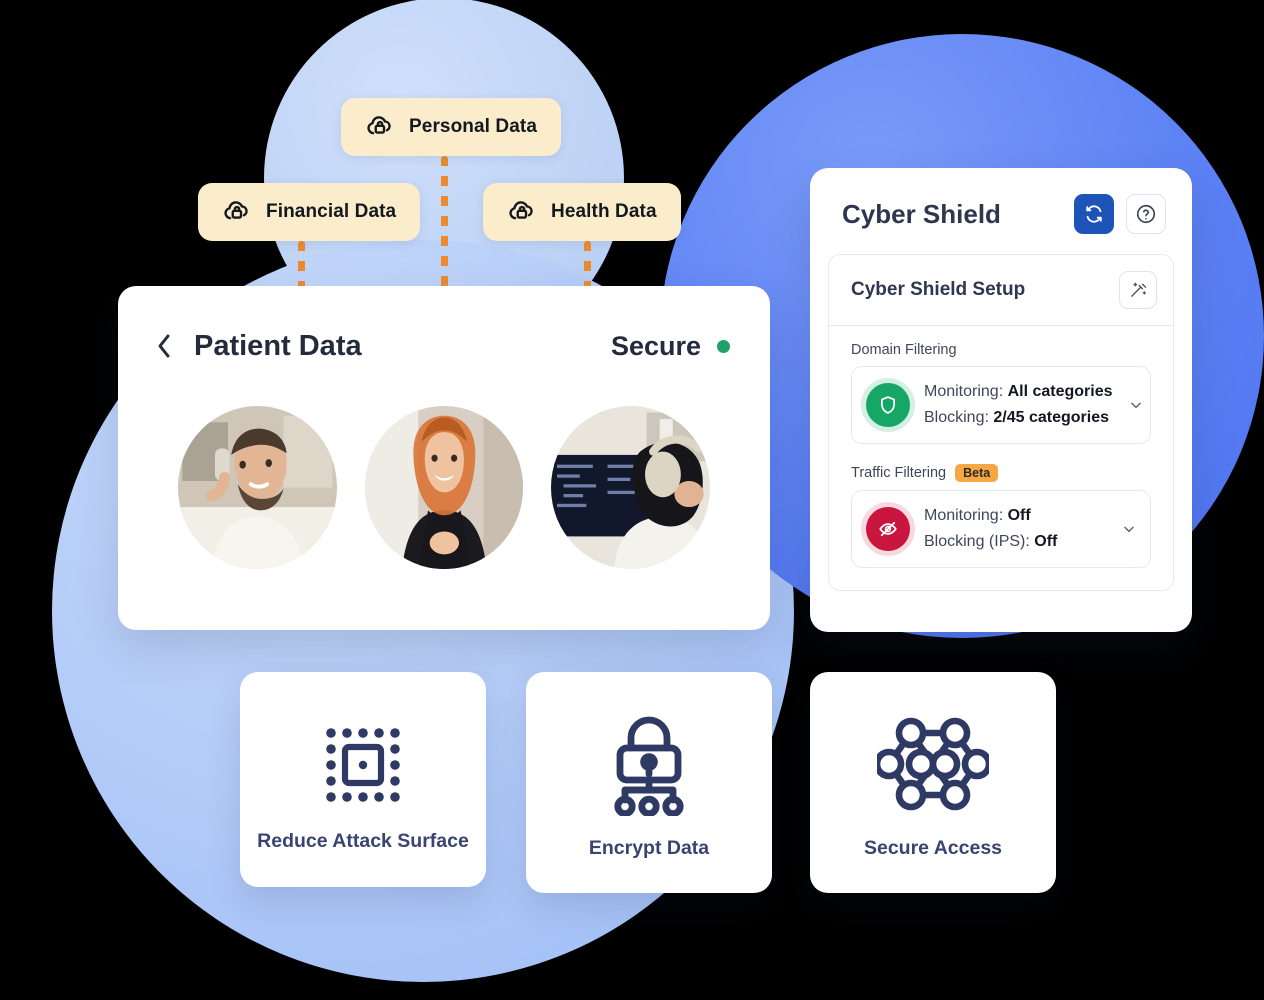  Describe the element at coordinates (604, 211) in the screenshot. I see `data-pill-label: Health Data` at that location.